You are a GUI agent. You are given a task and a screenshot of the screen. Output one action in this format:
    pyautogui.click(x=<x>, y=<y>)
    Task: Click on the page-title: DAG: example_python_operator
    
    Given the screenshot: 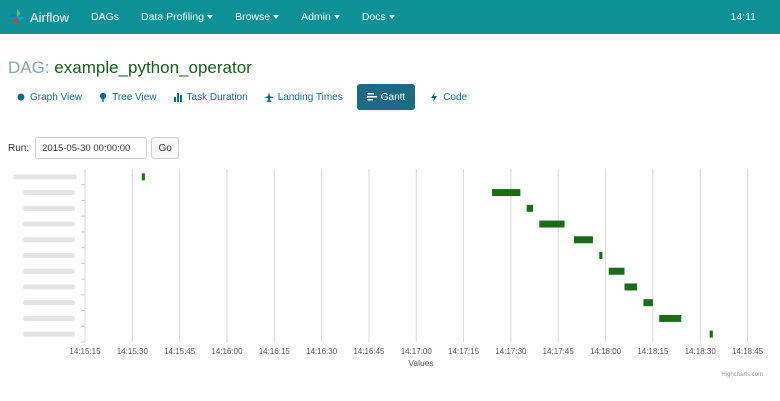 What is the action you would take?
    pyautogui.click(x=130, y=68)
    